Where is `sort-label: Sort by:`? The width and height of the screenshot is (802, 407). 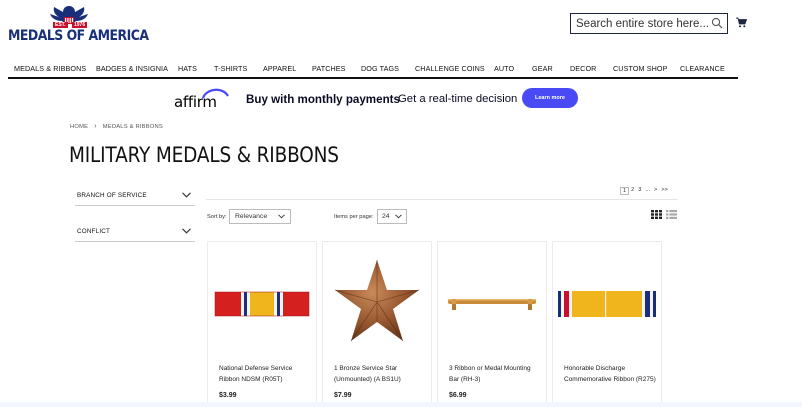
sort-label: Sort by: is located at coordinates (217, 217).